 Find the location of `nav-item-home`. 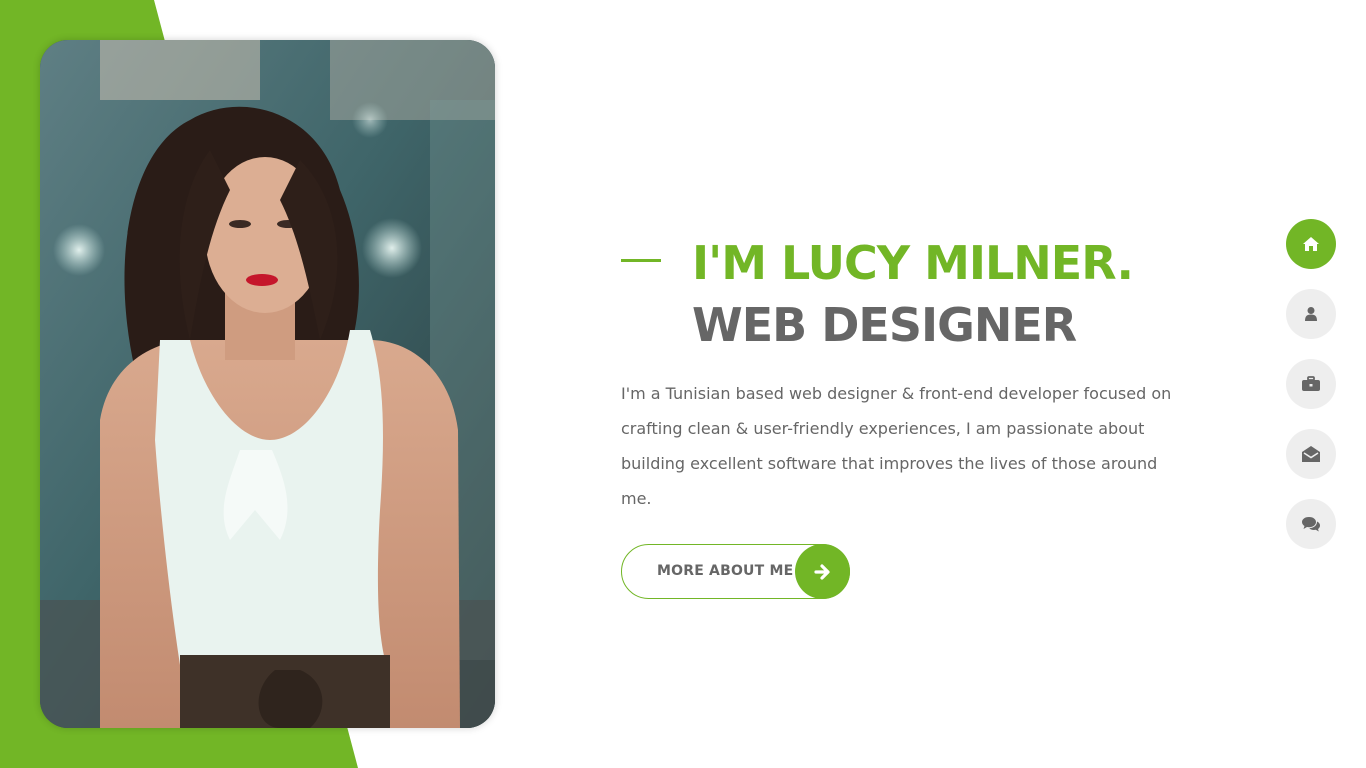

nav-item-home is located at coordinates (1311, 244).